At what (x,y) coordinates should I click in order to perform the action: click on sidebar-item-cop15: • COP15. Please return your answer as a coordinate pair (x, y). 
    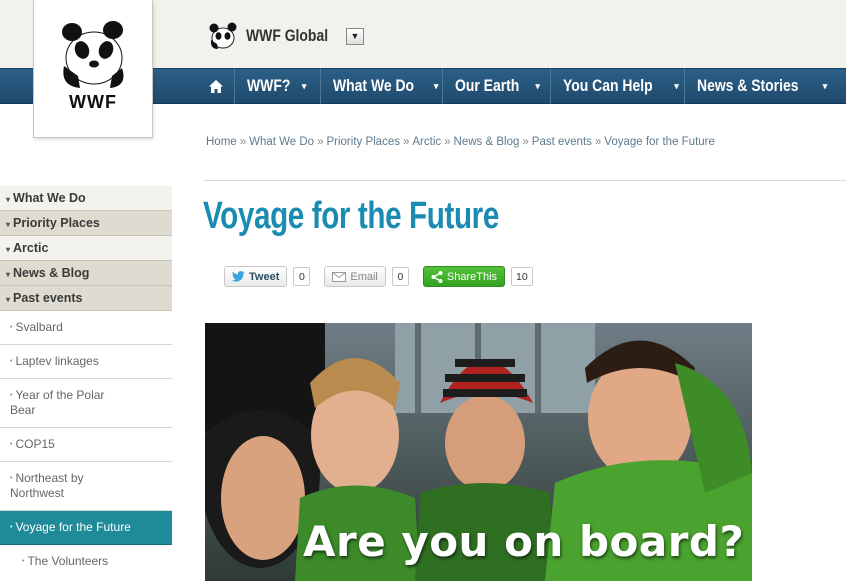
    Looking at the image, I should click on (86, 445).